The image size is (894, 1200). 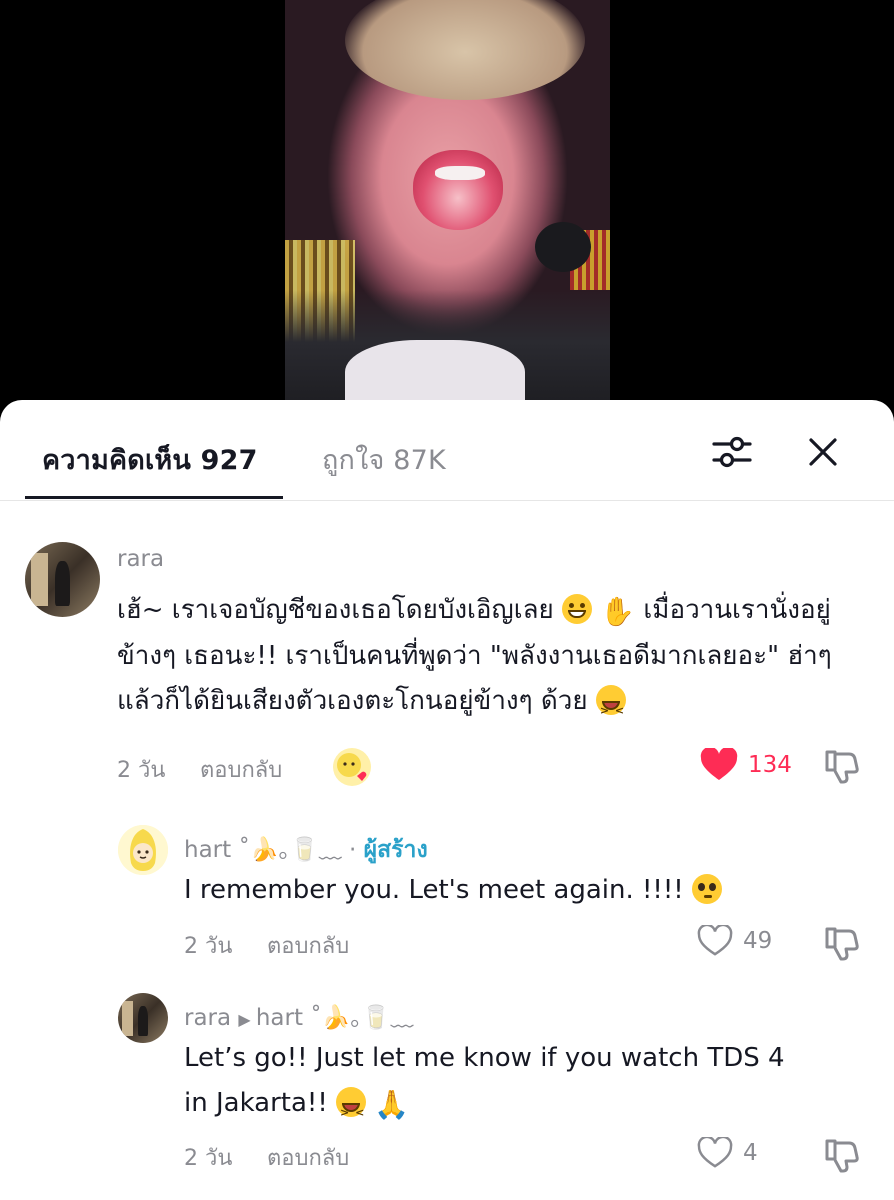 I want to click on reply-arrow-icon: ▶, so click(x=247, y=1019).